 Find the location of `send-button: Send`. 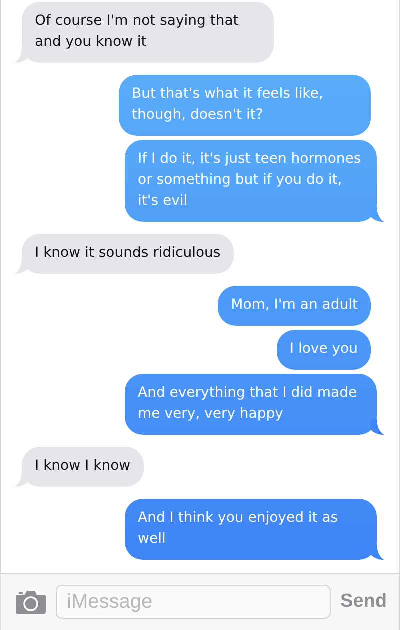

send-button: Send is located at coordinates (363, 602).